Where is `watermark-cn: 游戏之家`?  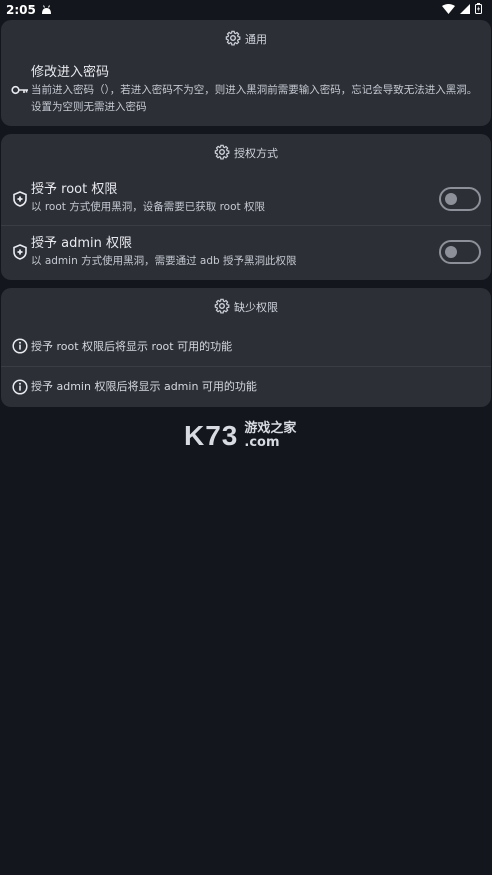 watermark-cn: 游戏之家 is located at coordinates (270, 428).